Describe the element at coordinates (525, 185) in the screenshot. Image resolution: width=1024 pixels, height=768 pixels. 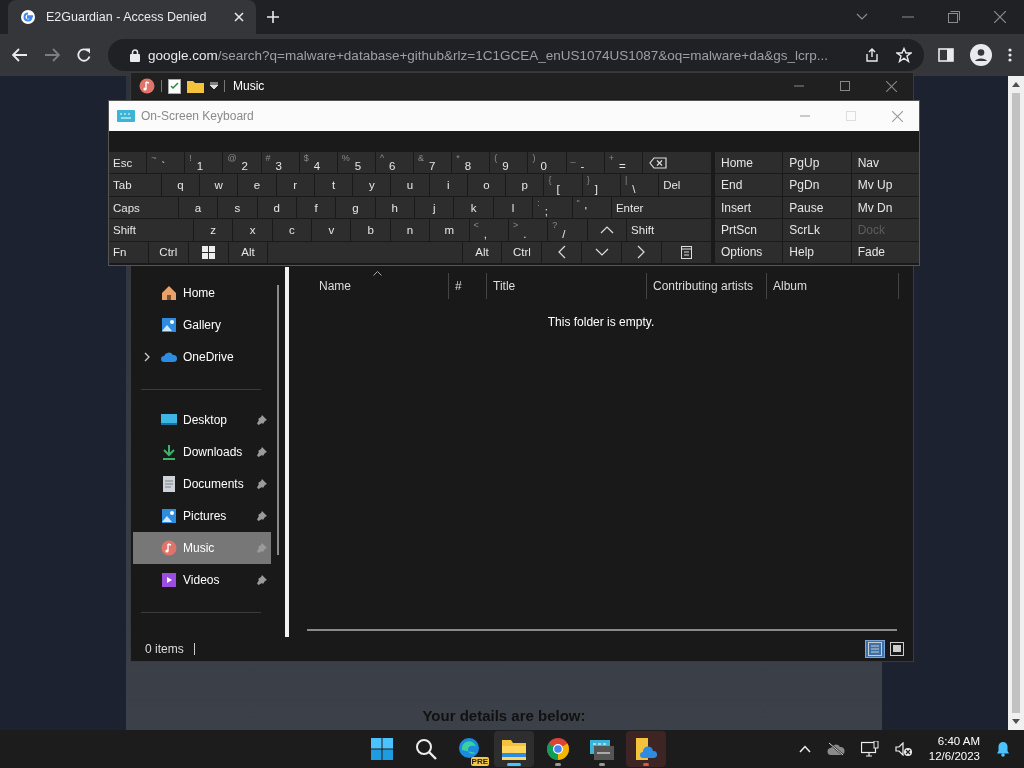
I see `key: p` at that location.